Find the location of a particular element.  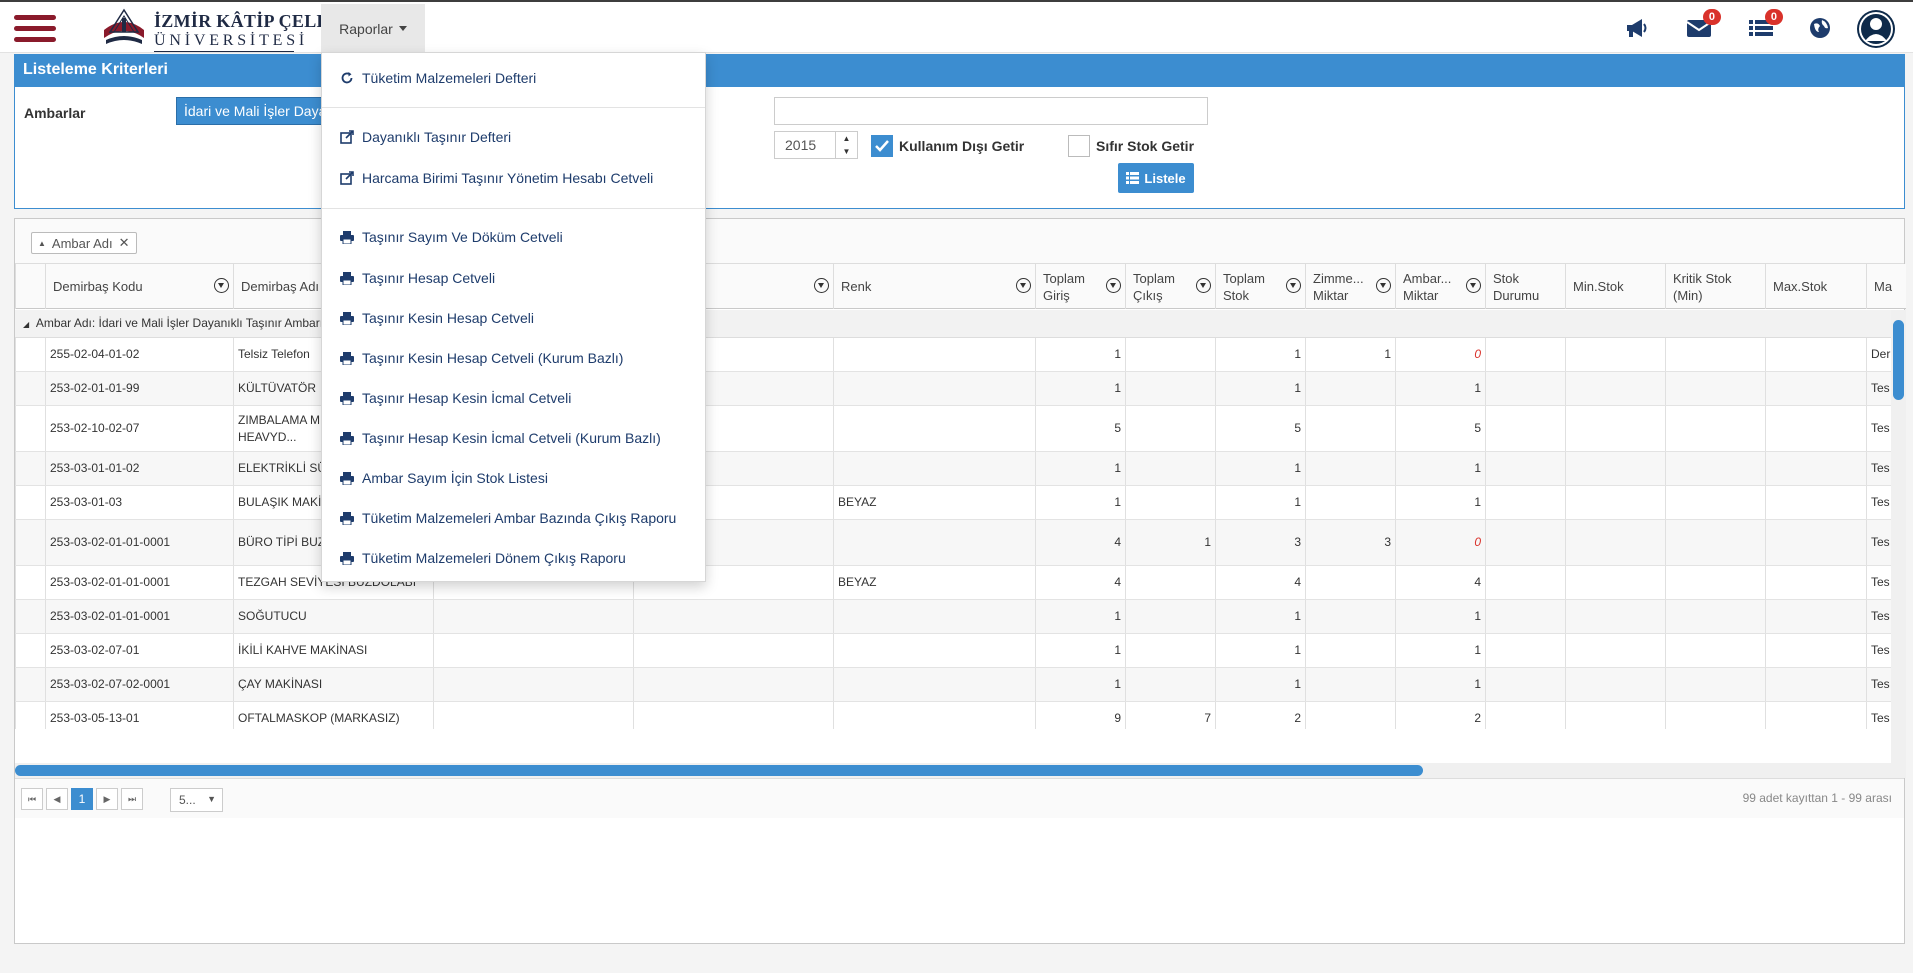

menu-item: Tüketim Malzemeleri Dönem Çıkış Raporu is located at coordinates (513, 558).